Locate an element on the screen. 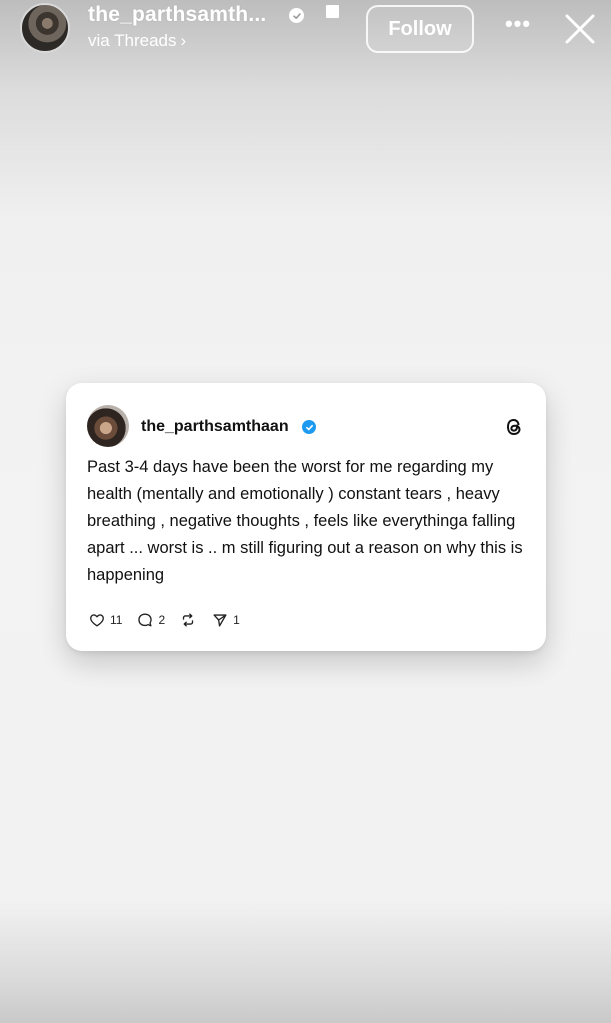 This screenshot has height=1023, width=611. repost-action is located at coordinates (188, 620).